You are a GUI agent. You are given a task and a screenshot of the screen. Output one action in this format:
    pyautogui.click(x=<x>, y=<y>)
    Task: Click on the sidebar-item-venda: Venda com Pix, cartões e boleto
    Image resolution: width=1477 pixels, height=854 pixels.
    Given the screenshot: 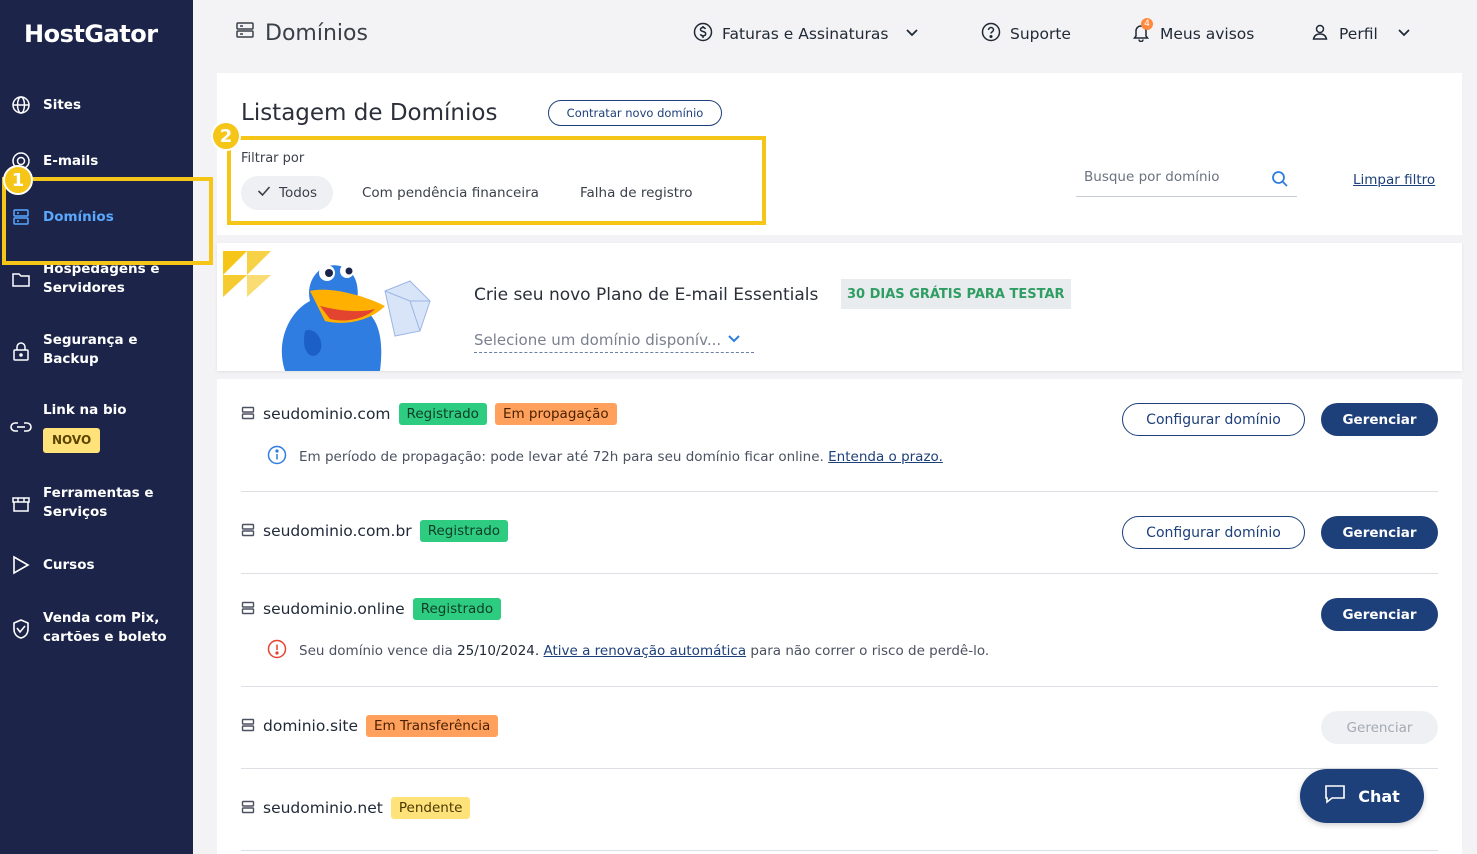 What is the action you would take?
    pyautogui.click(x=96, y=628)
    